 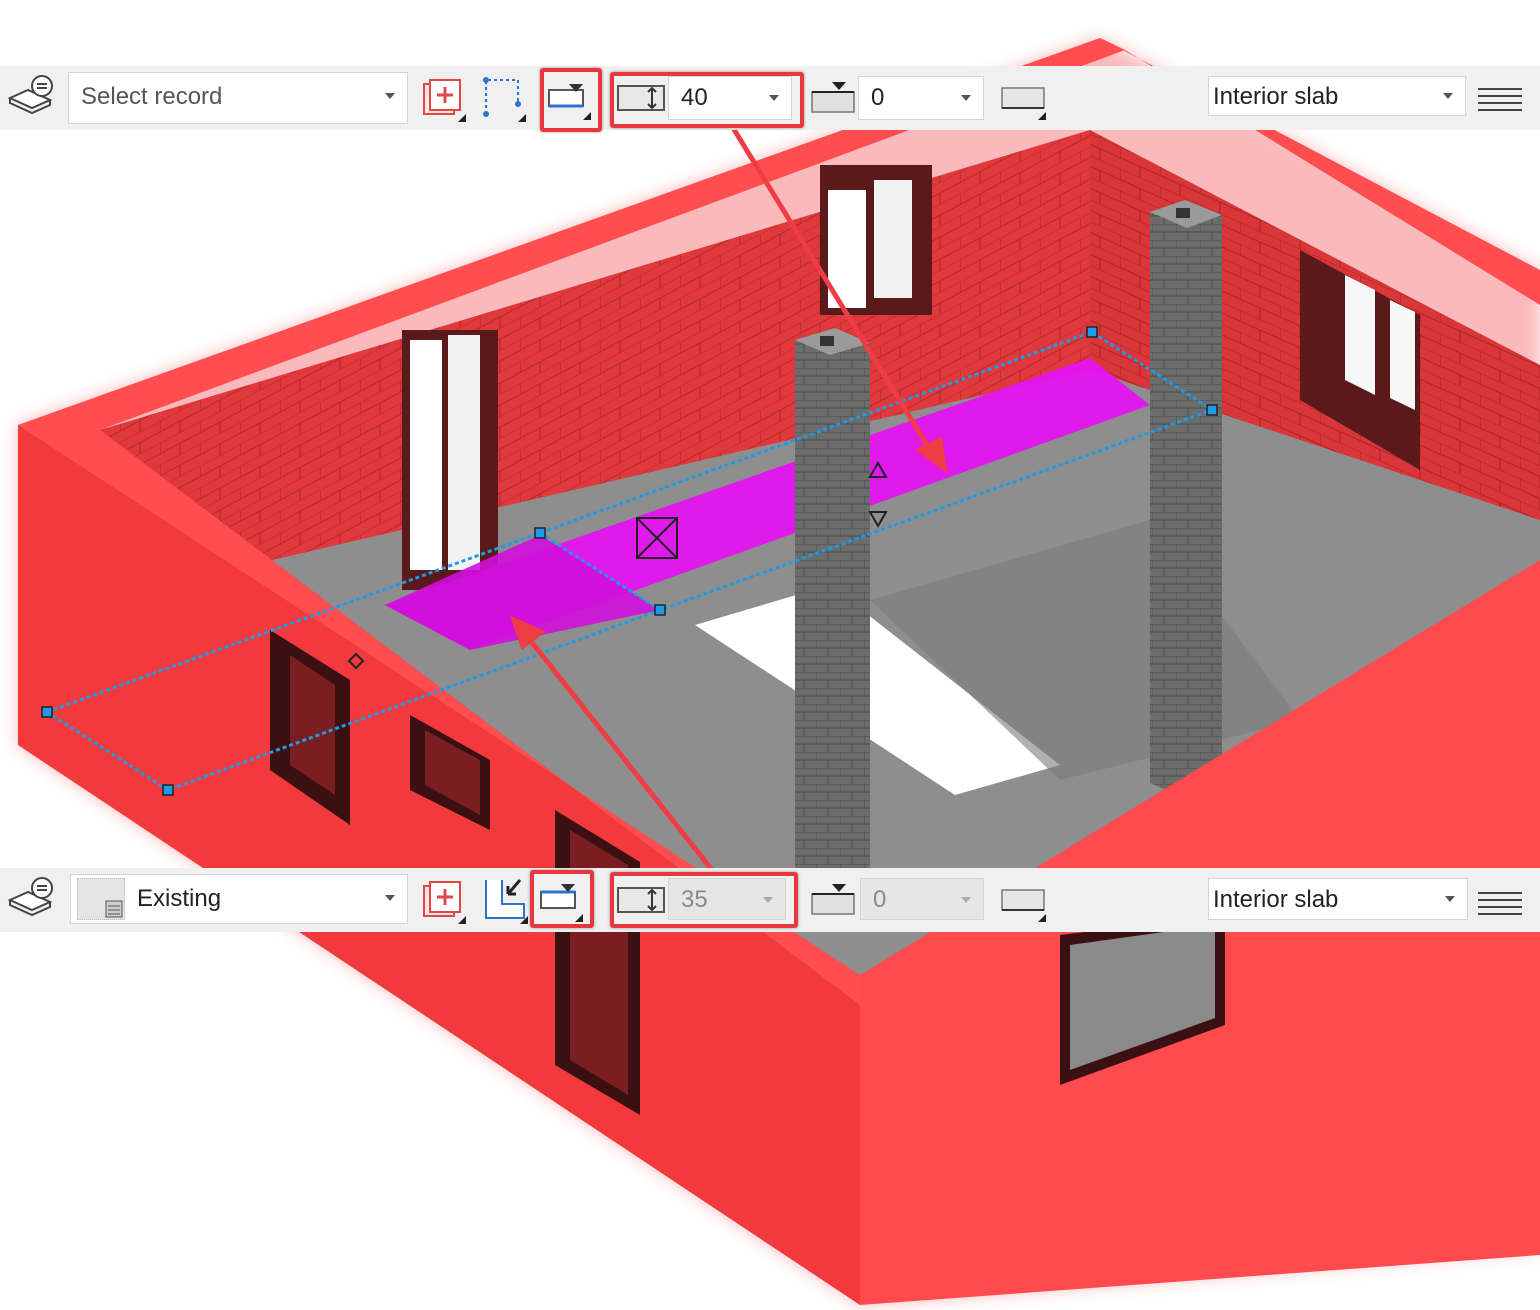 I want to click on polygon-input-icon, so click(x=503, y=98).